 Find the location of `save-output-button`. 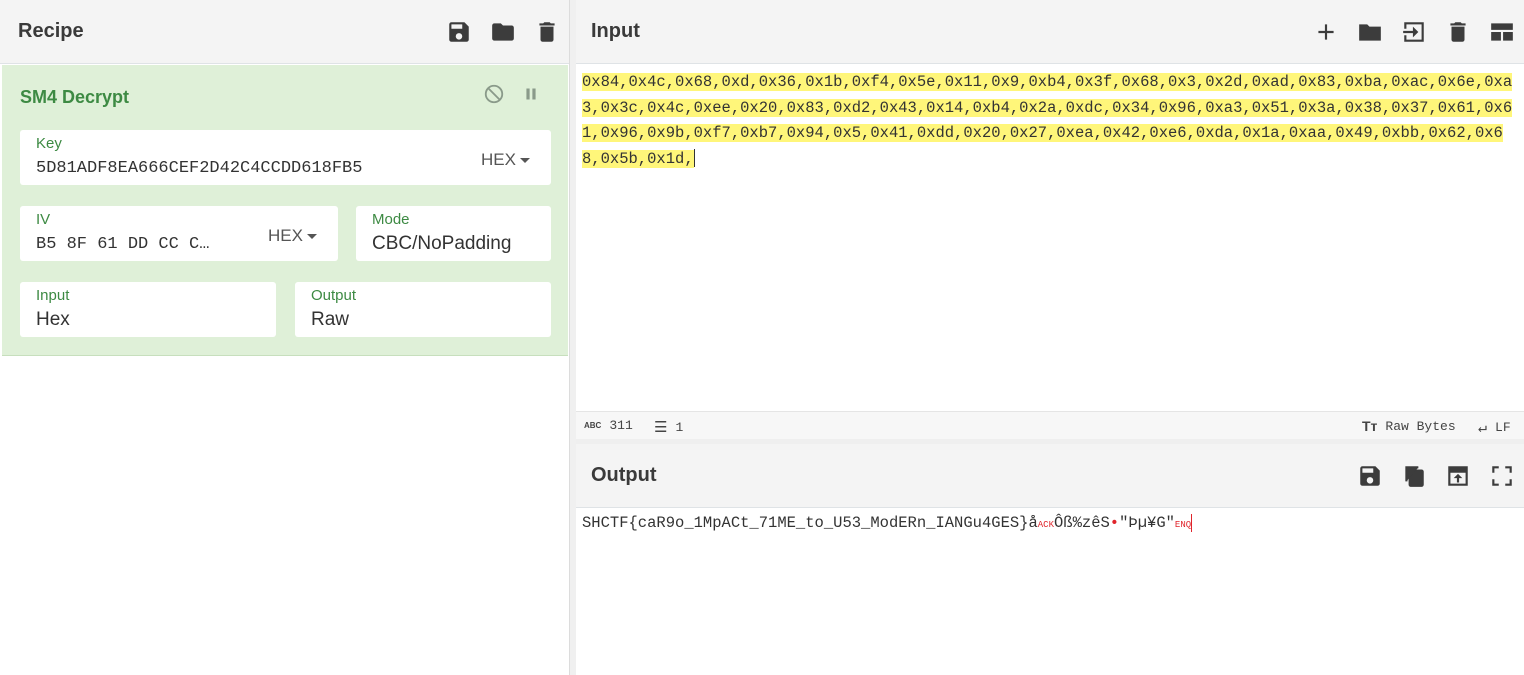

save-output-button is located at coordinates (1370, 476).